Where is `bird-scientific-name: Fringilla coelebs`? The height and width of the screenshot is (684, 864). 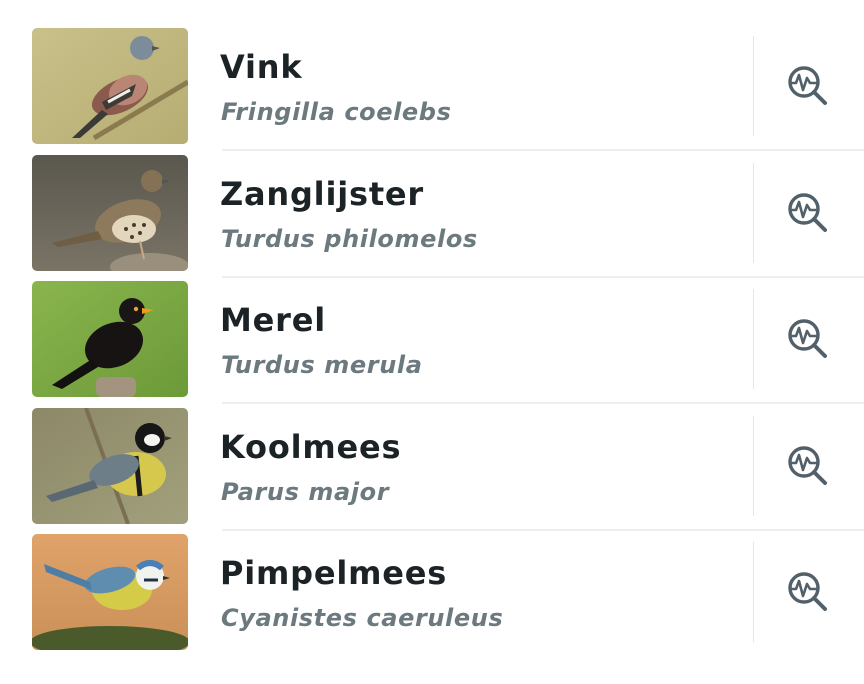
bird-scientific-name: Fringilla coelebs is located at coordinates (336, 112).